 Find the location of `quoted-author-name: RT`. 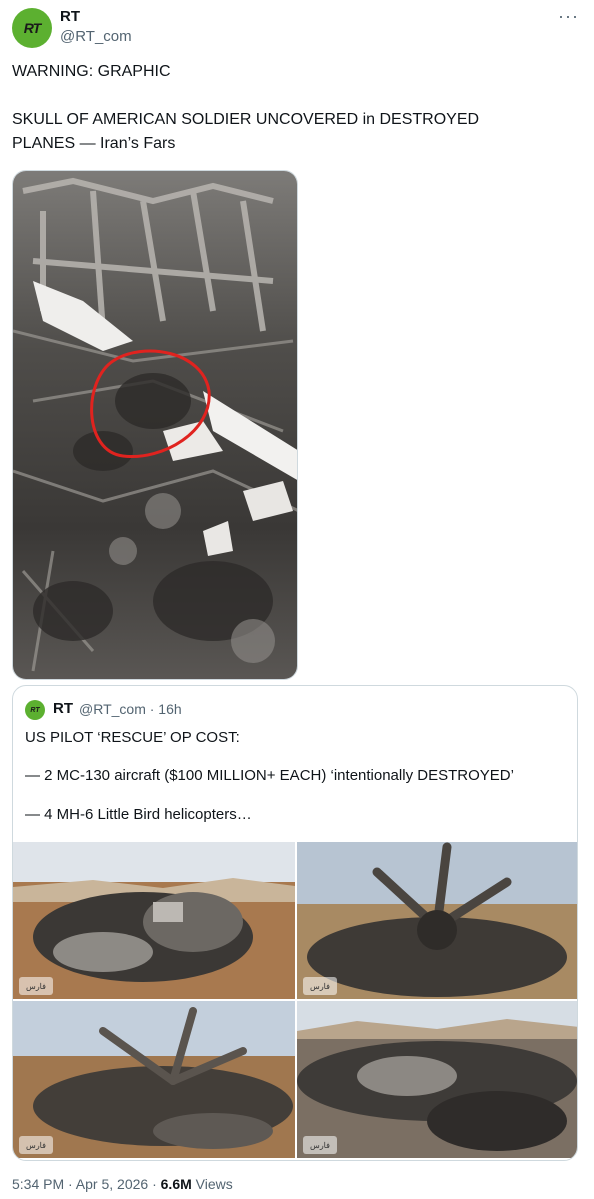

quoted-author-name: RT is located at coordinates (63, 708).